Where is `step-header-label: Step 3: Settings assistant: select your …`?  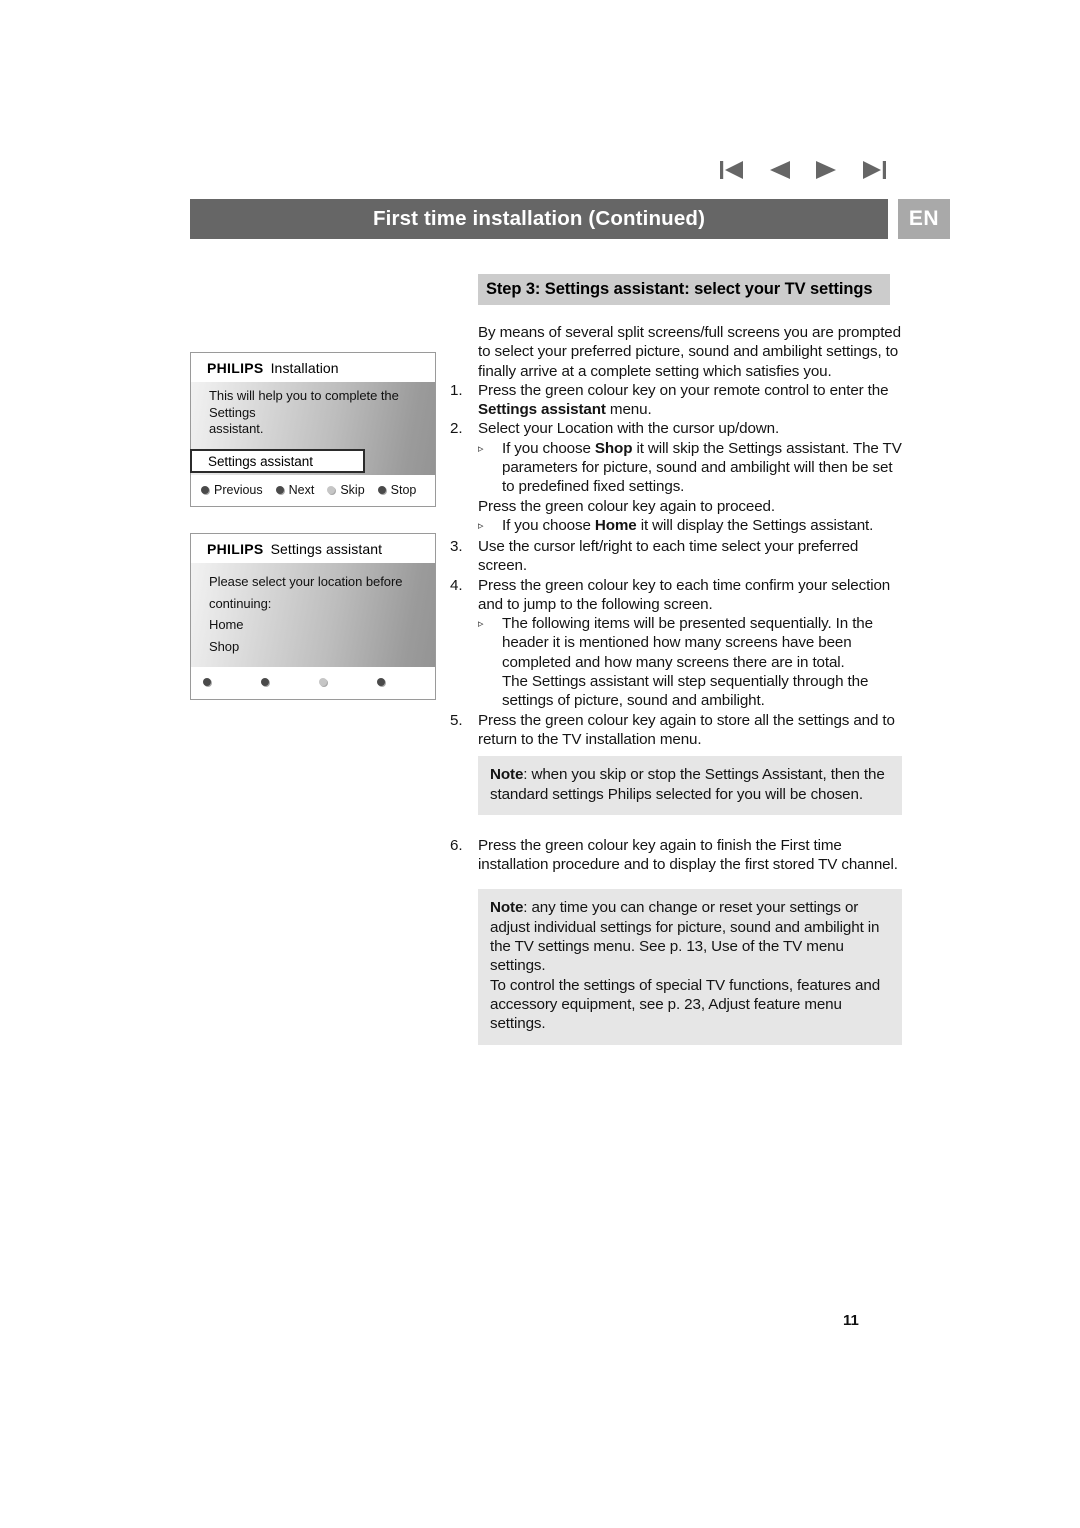
step-header-label: Step 3: Settings assistant: select your … is located at coordinates (679, 289).